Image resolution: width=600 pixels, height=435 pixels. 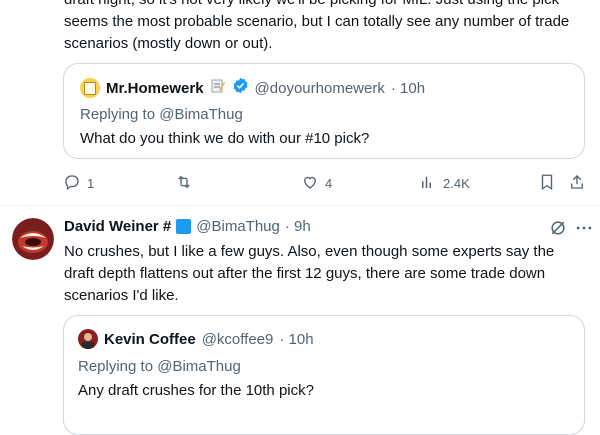 I want to click on share-icon, so click(x=577, y=183).